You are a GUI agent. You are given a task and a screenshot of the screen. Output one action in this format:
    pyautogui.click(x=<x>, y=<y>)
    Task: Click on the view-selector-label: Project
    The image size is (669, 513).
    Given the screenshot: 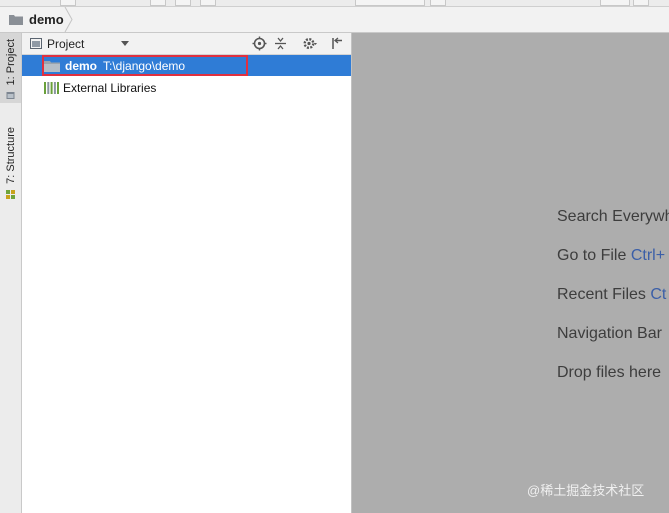 What is the action you would take?
    pyautogui.click(x=66, y=43)
    